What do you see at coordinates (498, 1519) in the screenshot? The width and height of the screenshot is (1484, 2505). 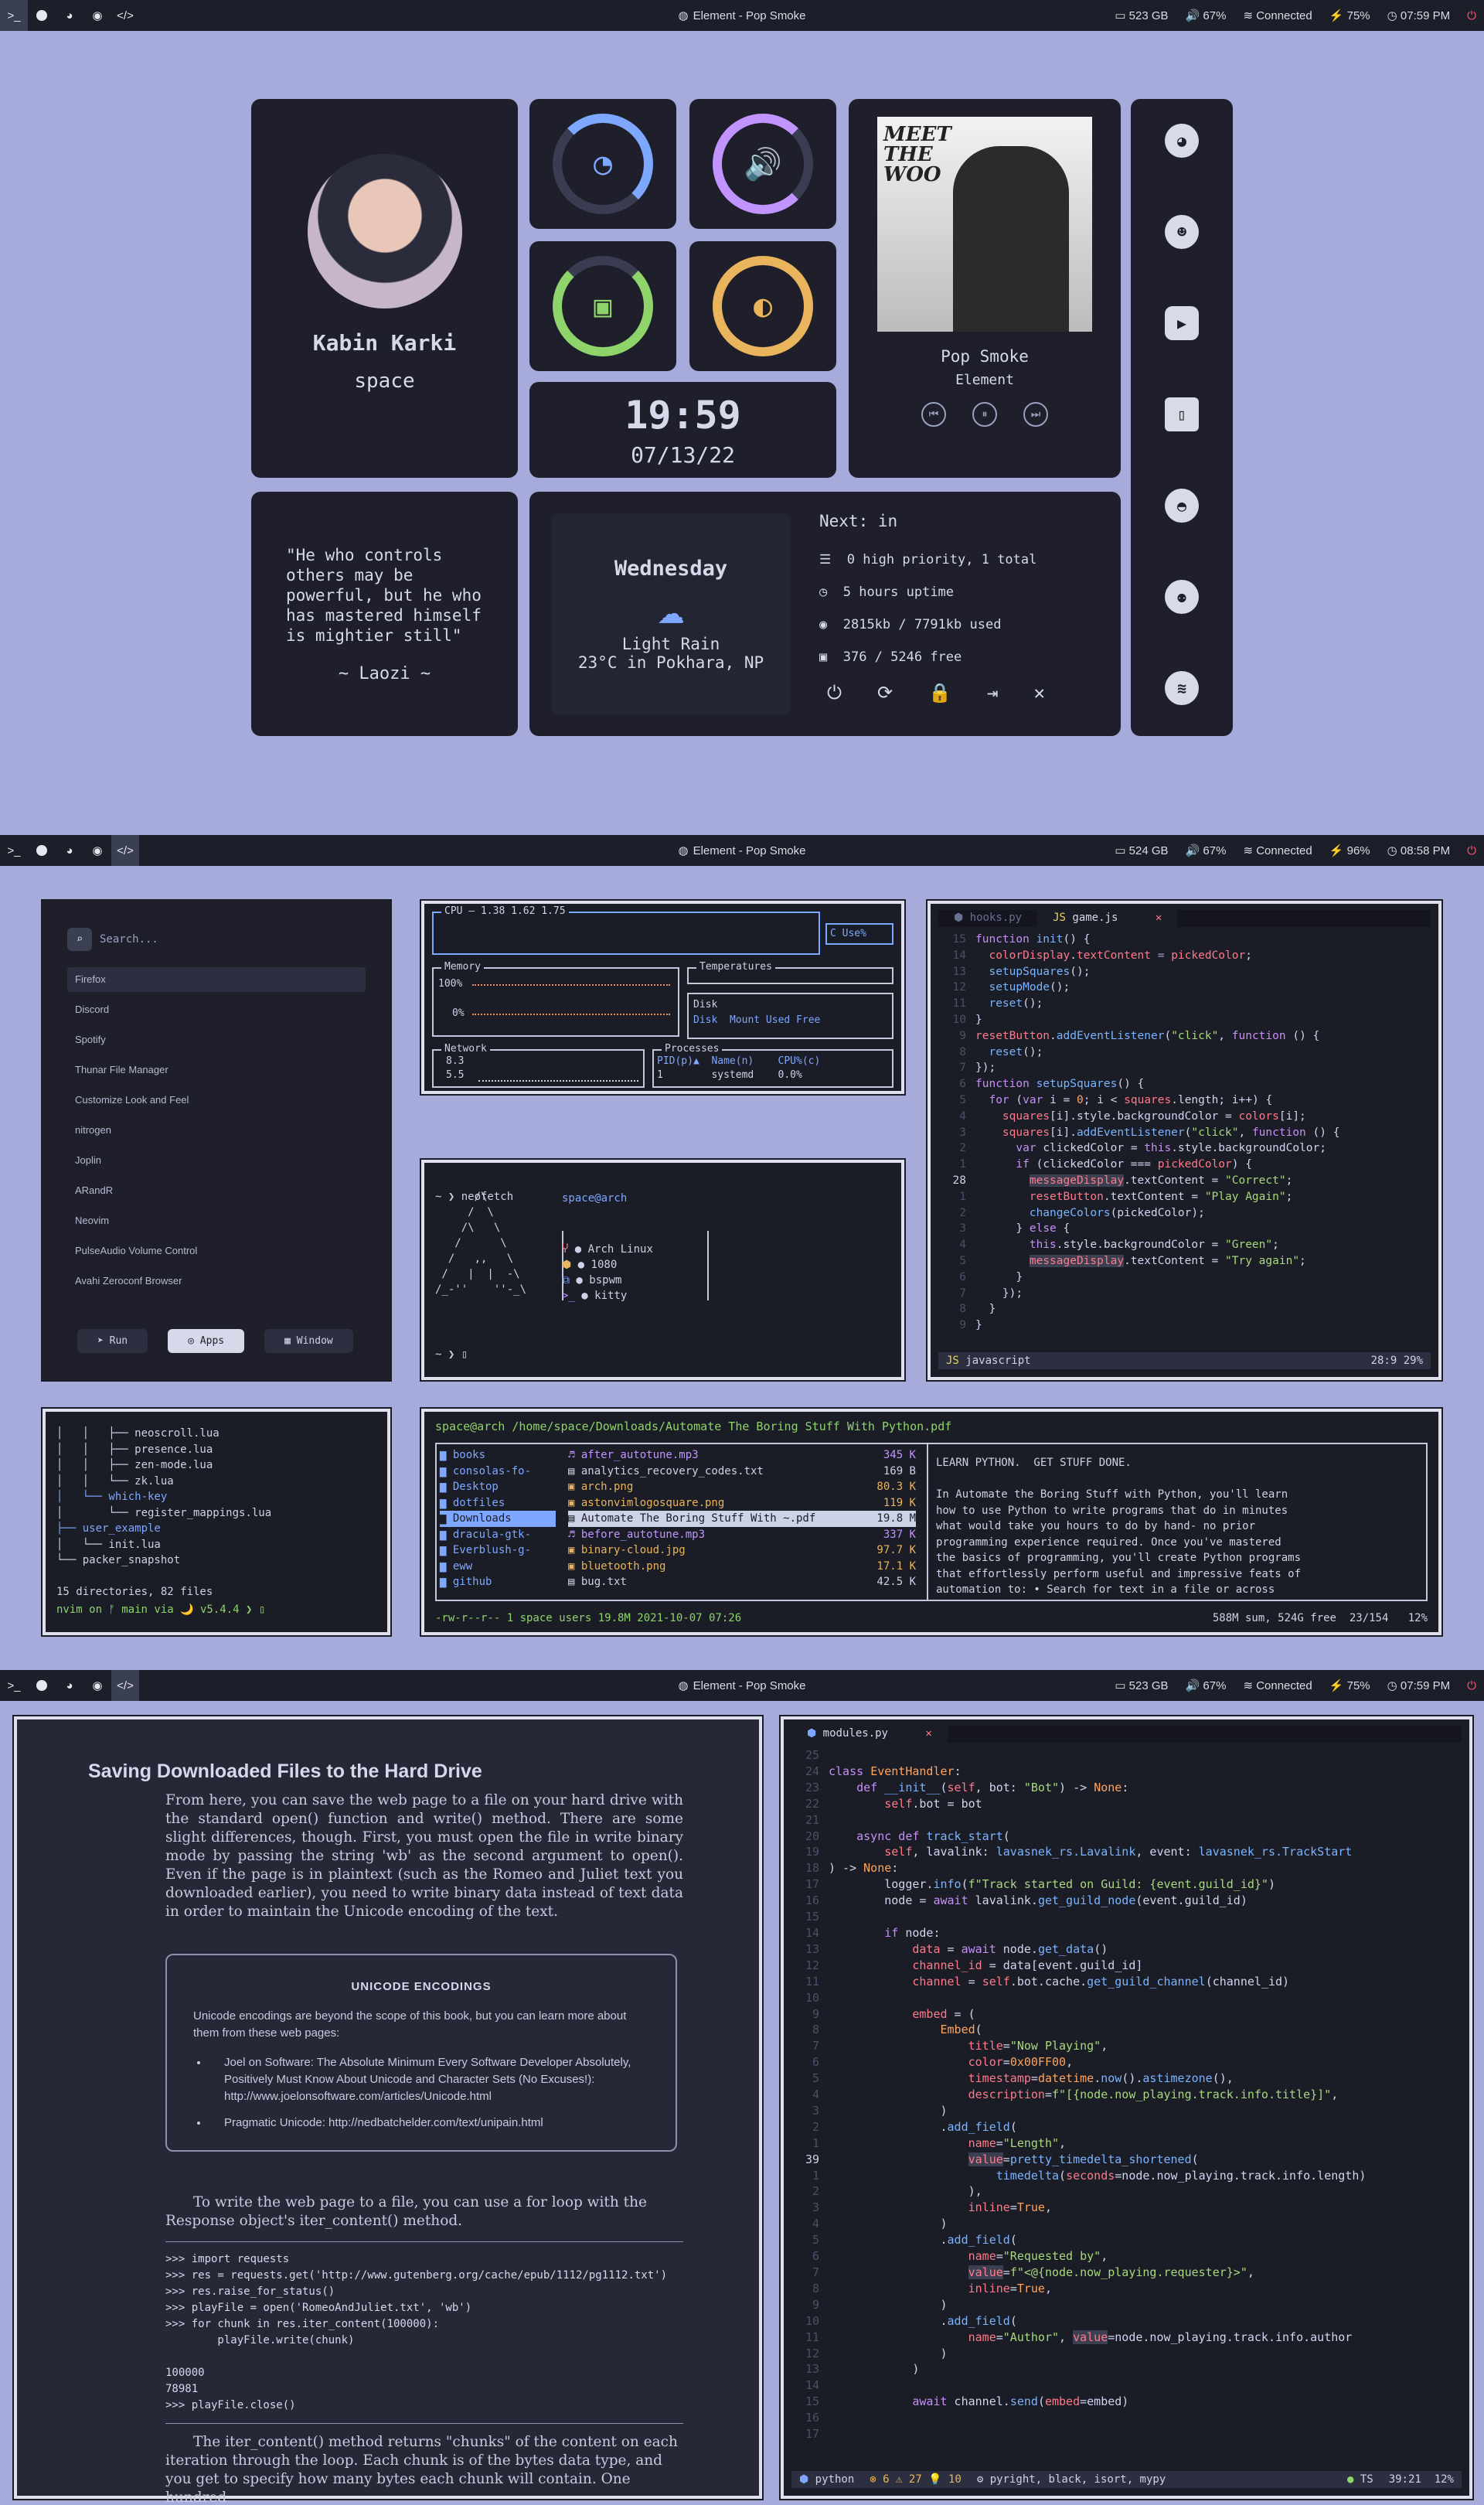 I see `directory-item: ▆ Downloads` at bounding box center [498, 1519].